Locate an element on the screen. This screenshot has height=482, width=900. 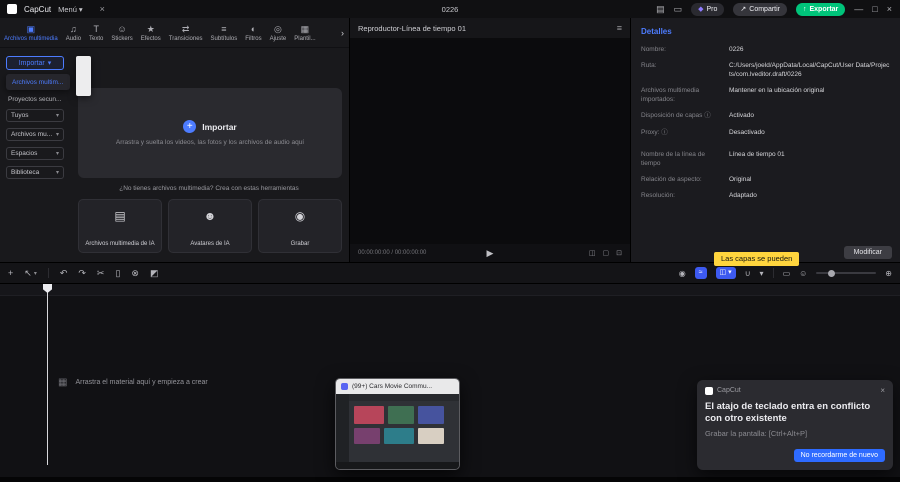
select-tuyos: Tuyos ▾ is located at coordinates (35, 115).